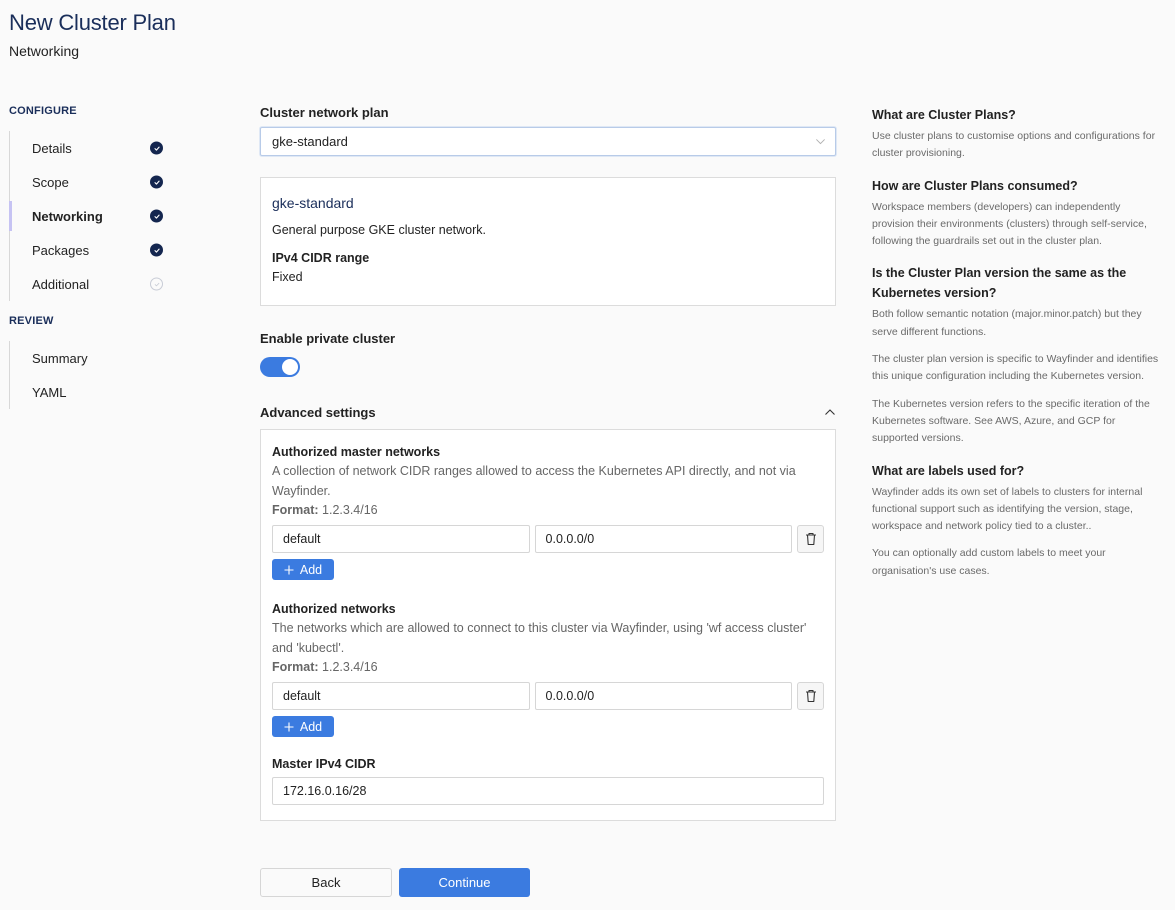 Image resolution: width=1175 pixels, height=910 pixels. I want to click on review-section-label: REVIEW, so click(31, 321).